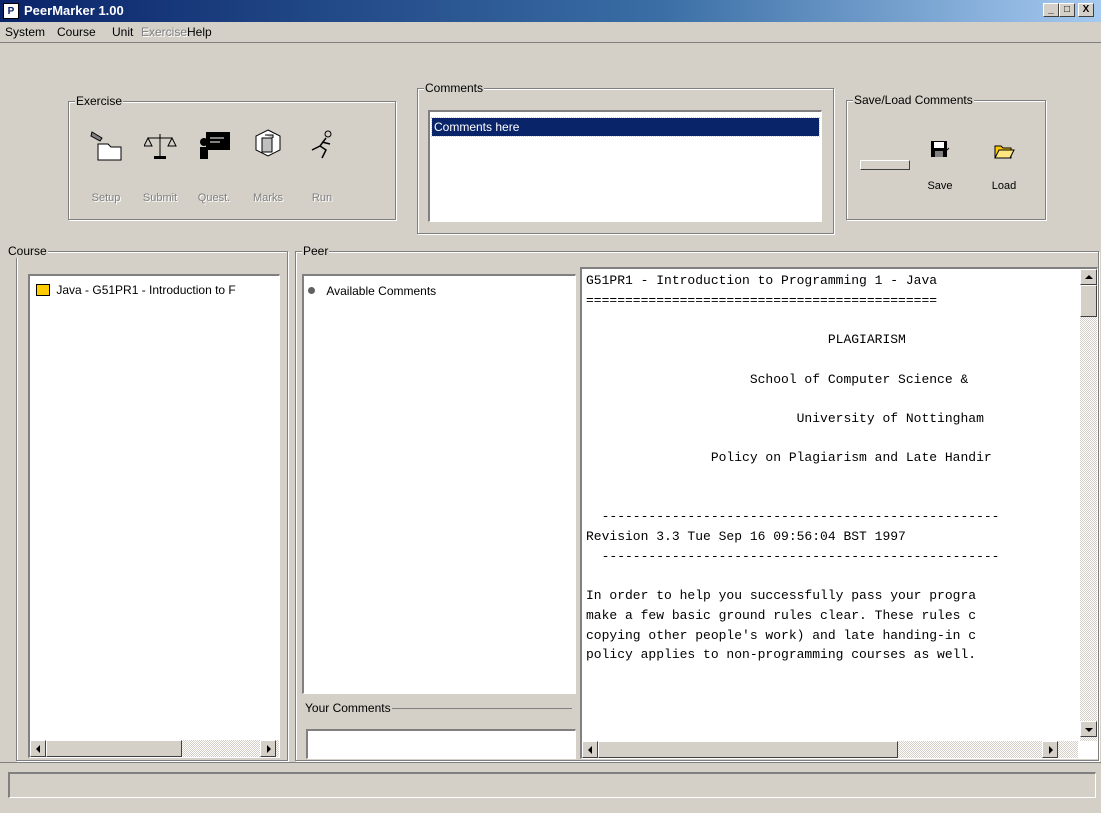 The height and width of the screenshot is (813, 1101). Describe the element at coordinates (1004, 169) in the screenshot. I see `load-button: Load` at that location.